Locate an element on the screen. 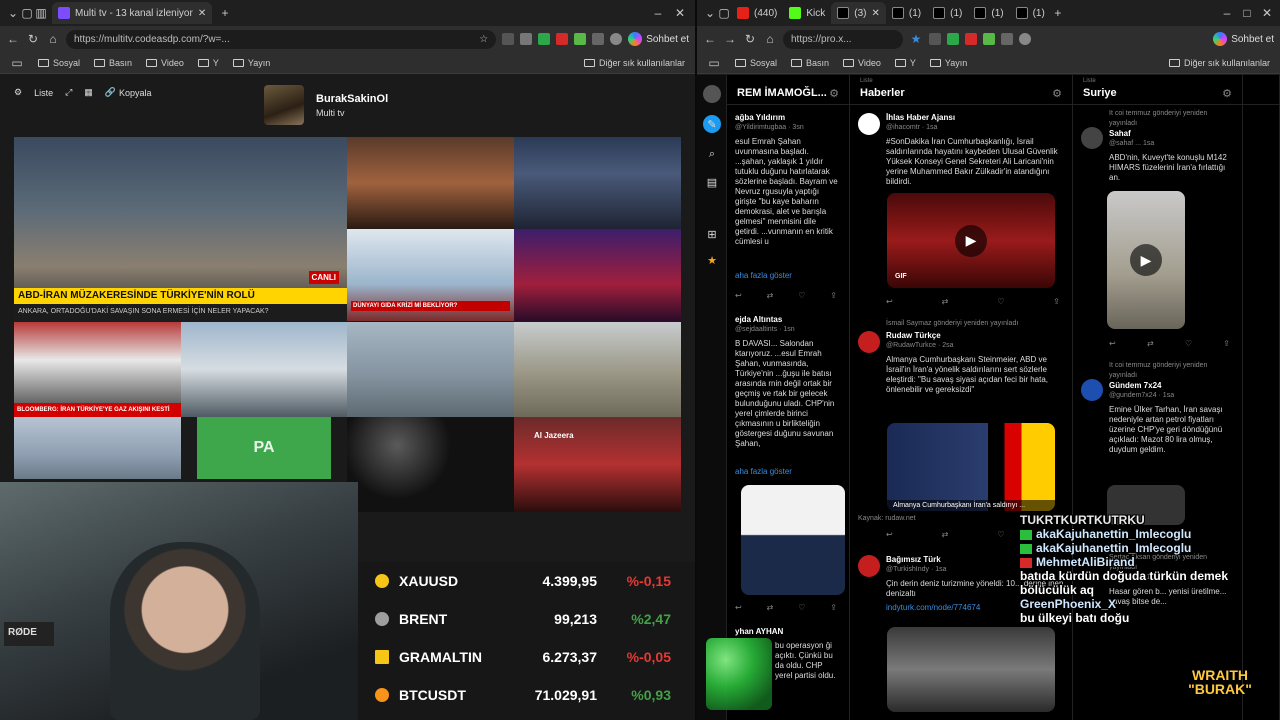 This screenshot has height=720, width=1280. tab-youtube: (440) is located at coordinates (757, 13).